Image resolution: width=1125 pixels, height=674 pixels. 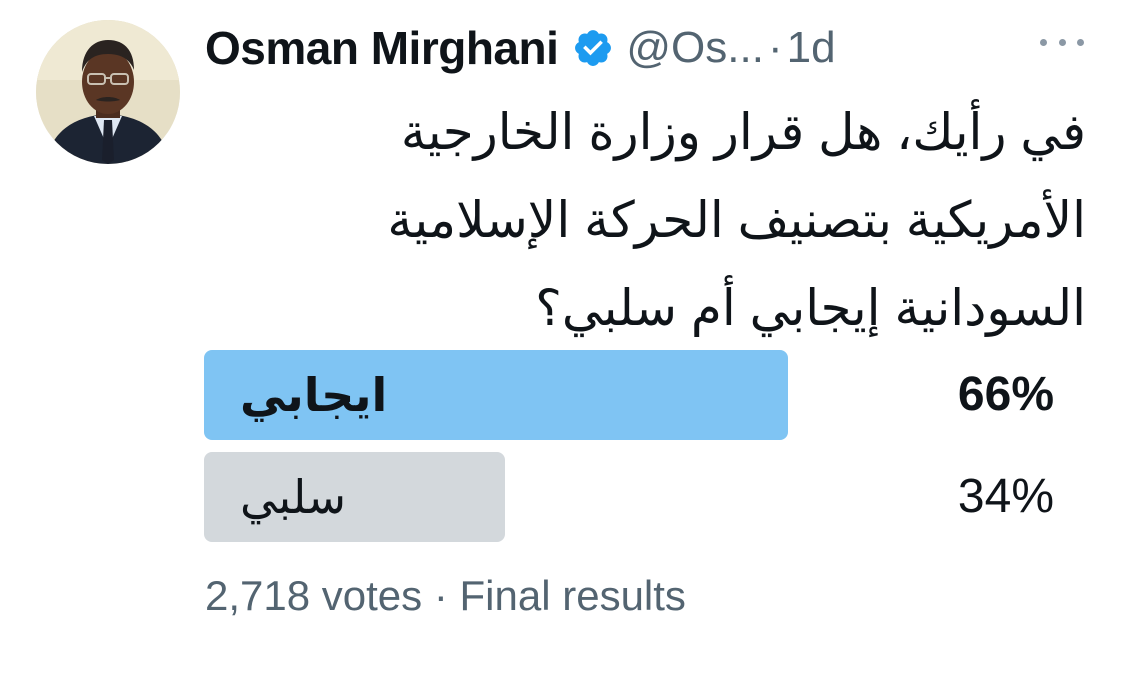 I want to click on author-avatar, so click(x=108, y=92).